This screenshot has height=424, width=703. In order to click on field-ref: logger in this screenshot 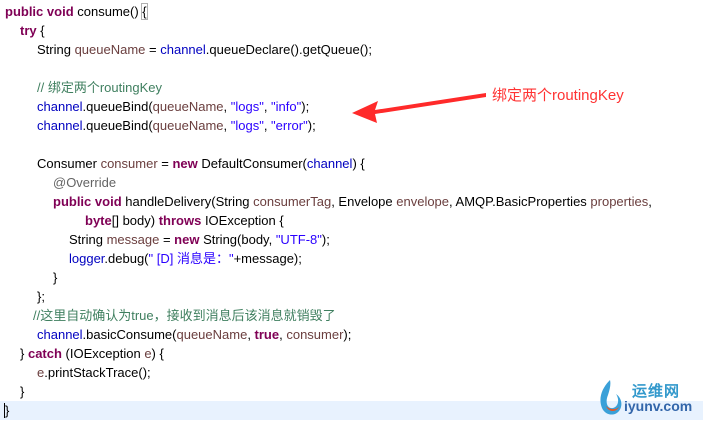, I will do `click(87, 258)`.